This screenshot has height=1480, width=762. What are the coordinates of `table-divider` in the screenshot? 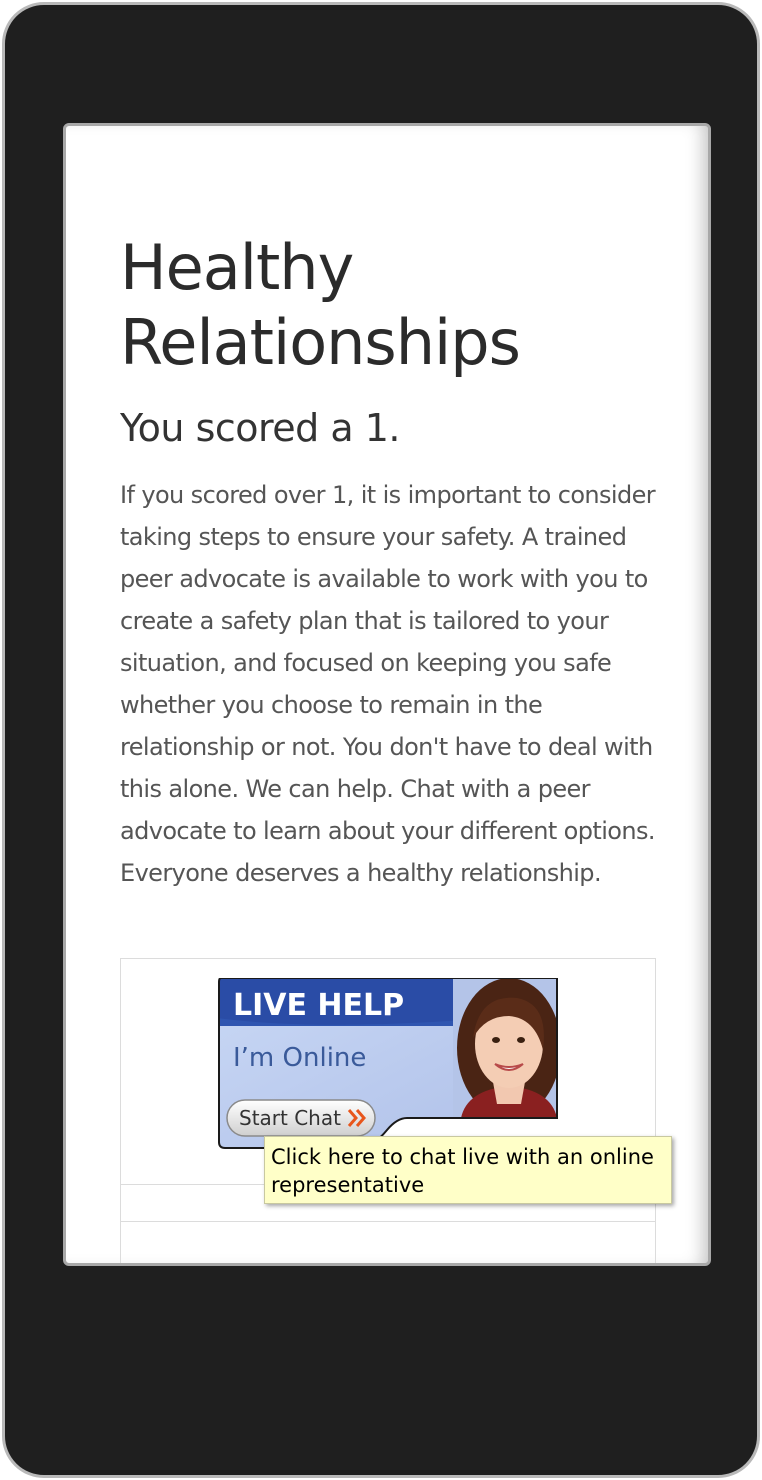 It's located at (388, 1221).